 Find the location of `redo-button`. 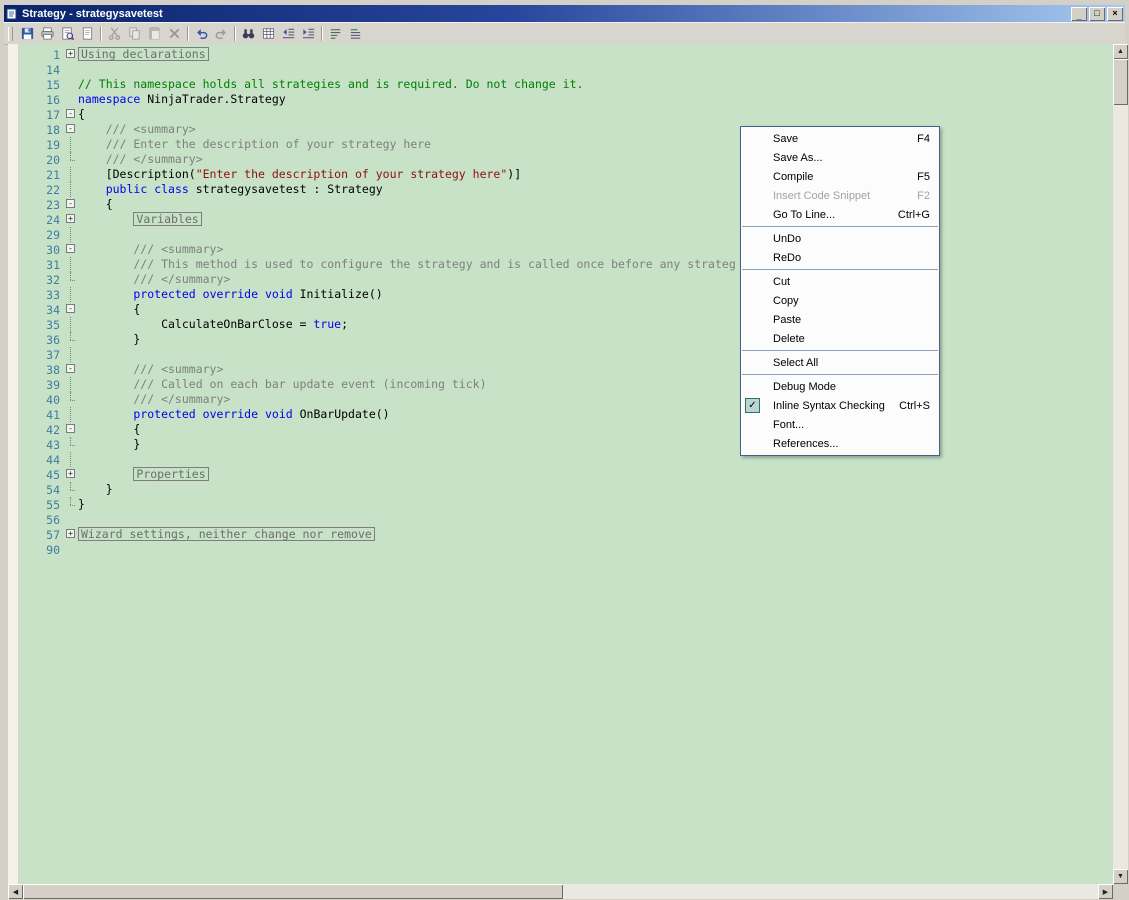

redo-button is located at coordinates (221, 34).